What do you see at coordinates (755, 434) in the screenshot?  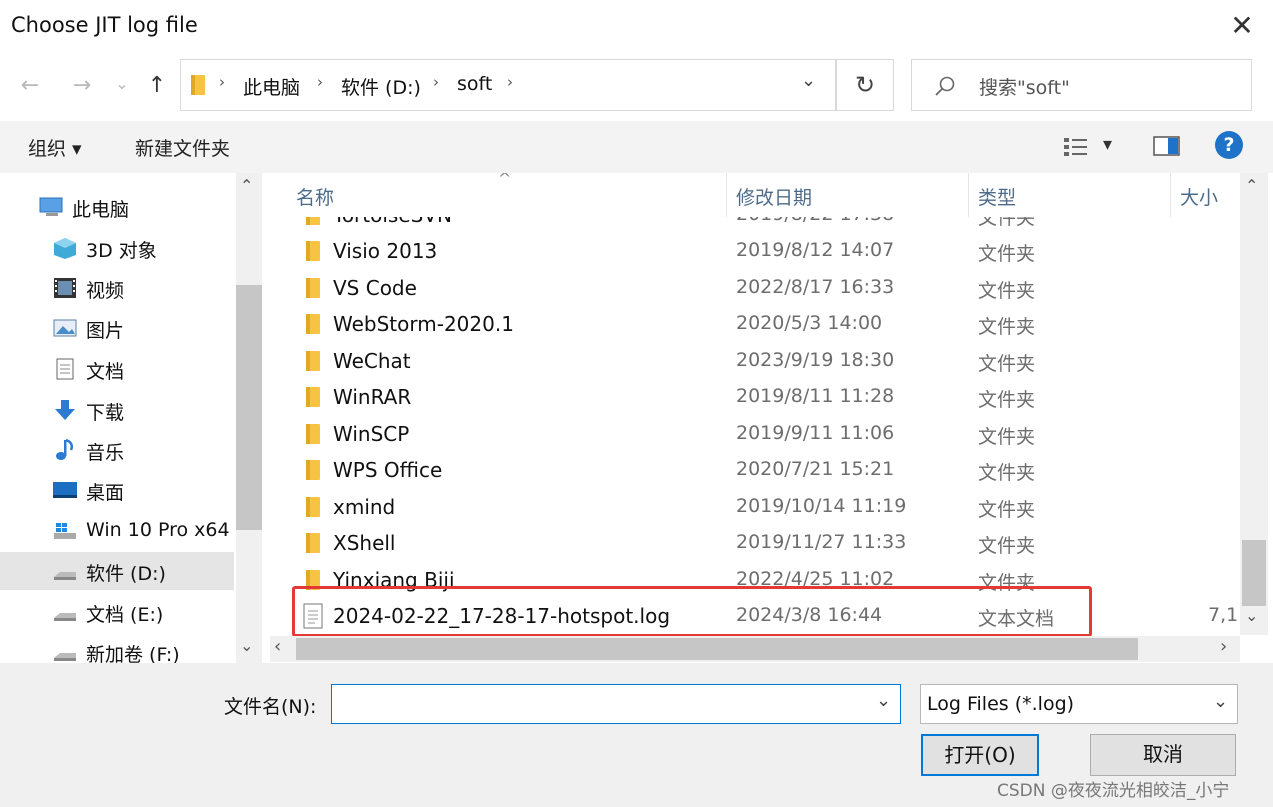 I see `file-row: WinSCP 2019/9/11 11:06 文件夹` at bounding box center [755, 434].